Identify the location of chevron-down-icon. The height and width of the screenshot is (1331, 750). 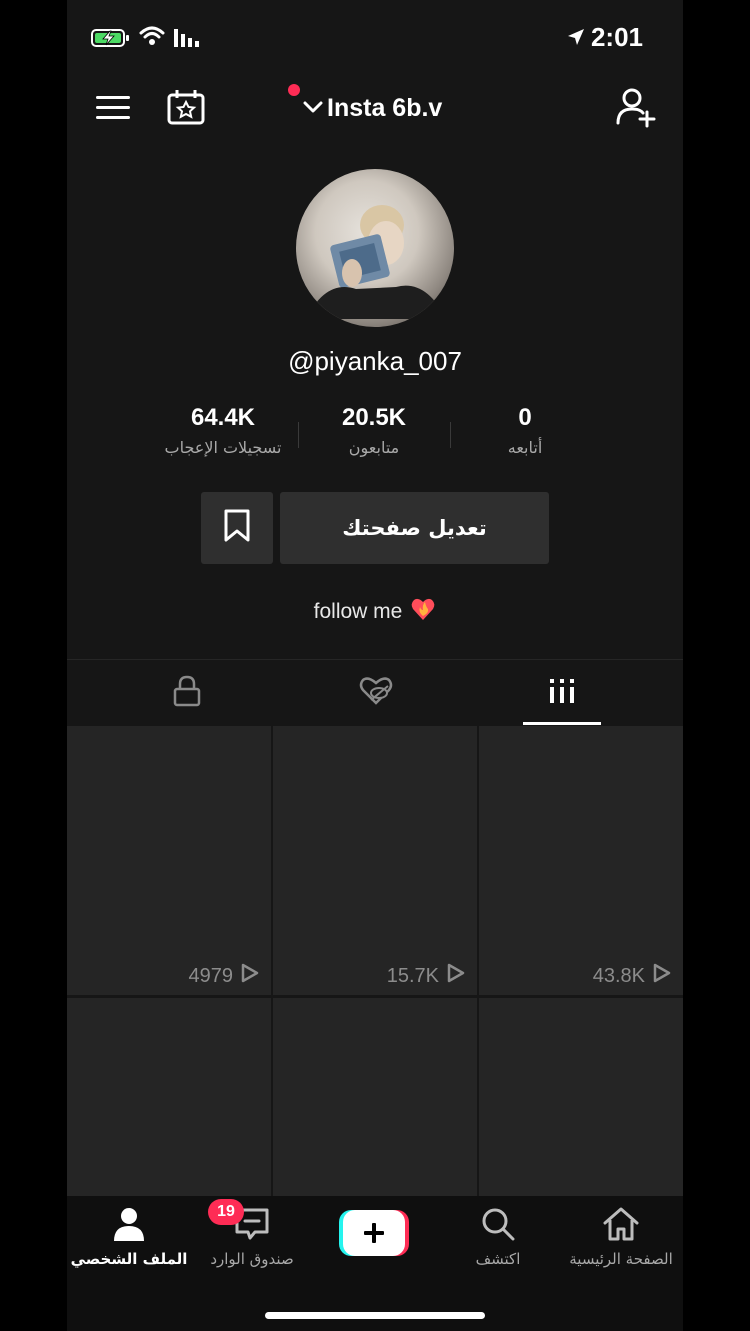
(313, 108).